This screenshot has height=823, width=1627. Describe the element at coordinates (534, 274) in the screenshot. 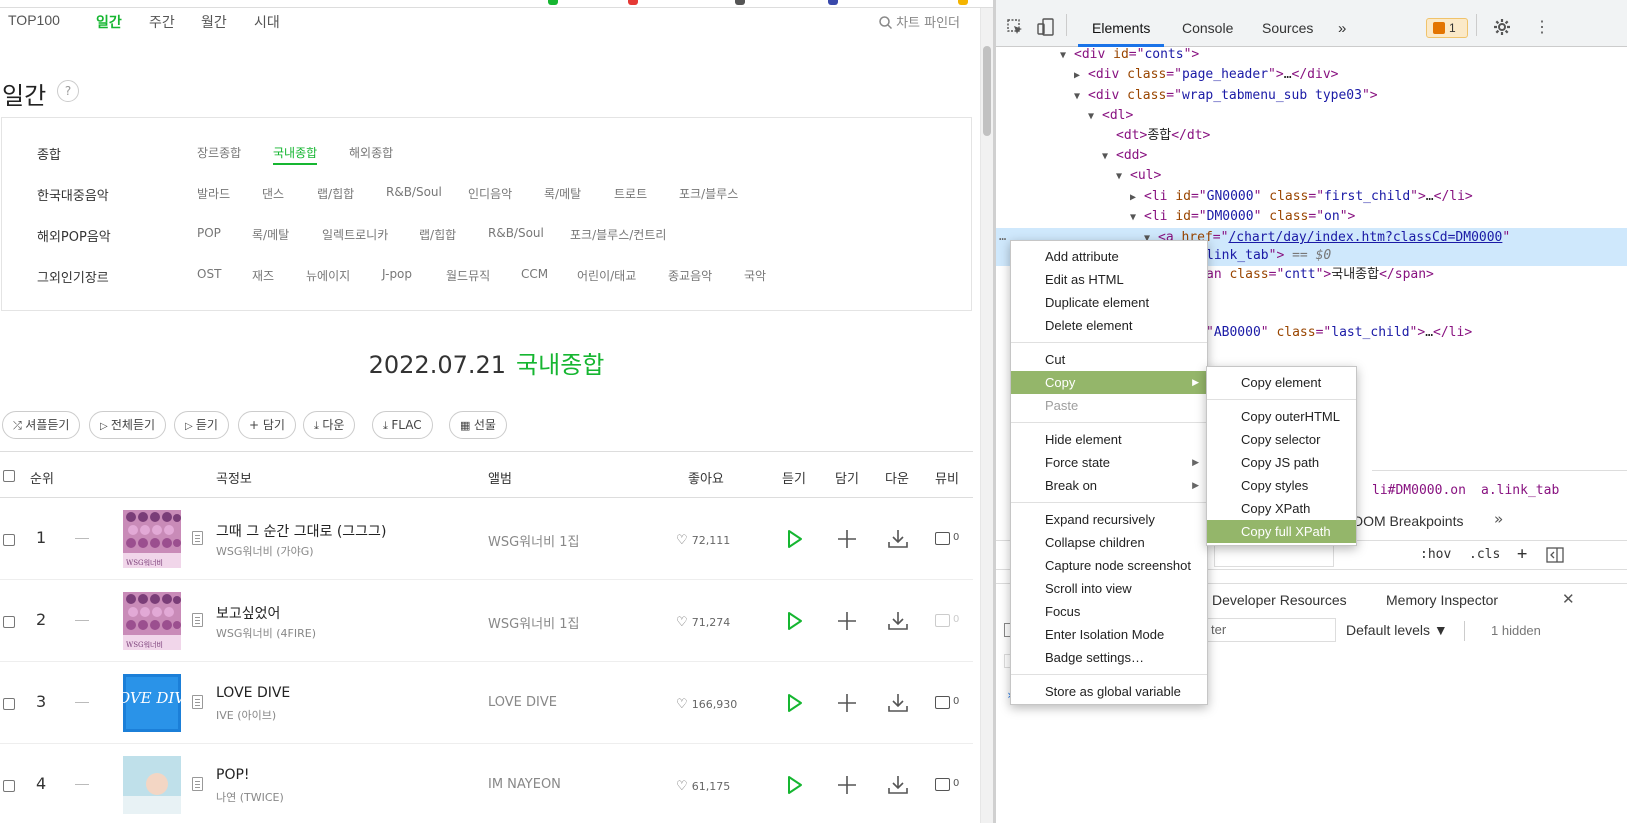

I see `filter-option: CCM` at that location.